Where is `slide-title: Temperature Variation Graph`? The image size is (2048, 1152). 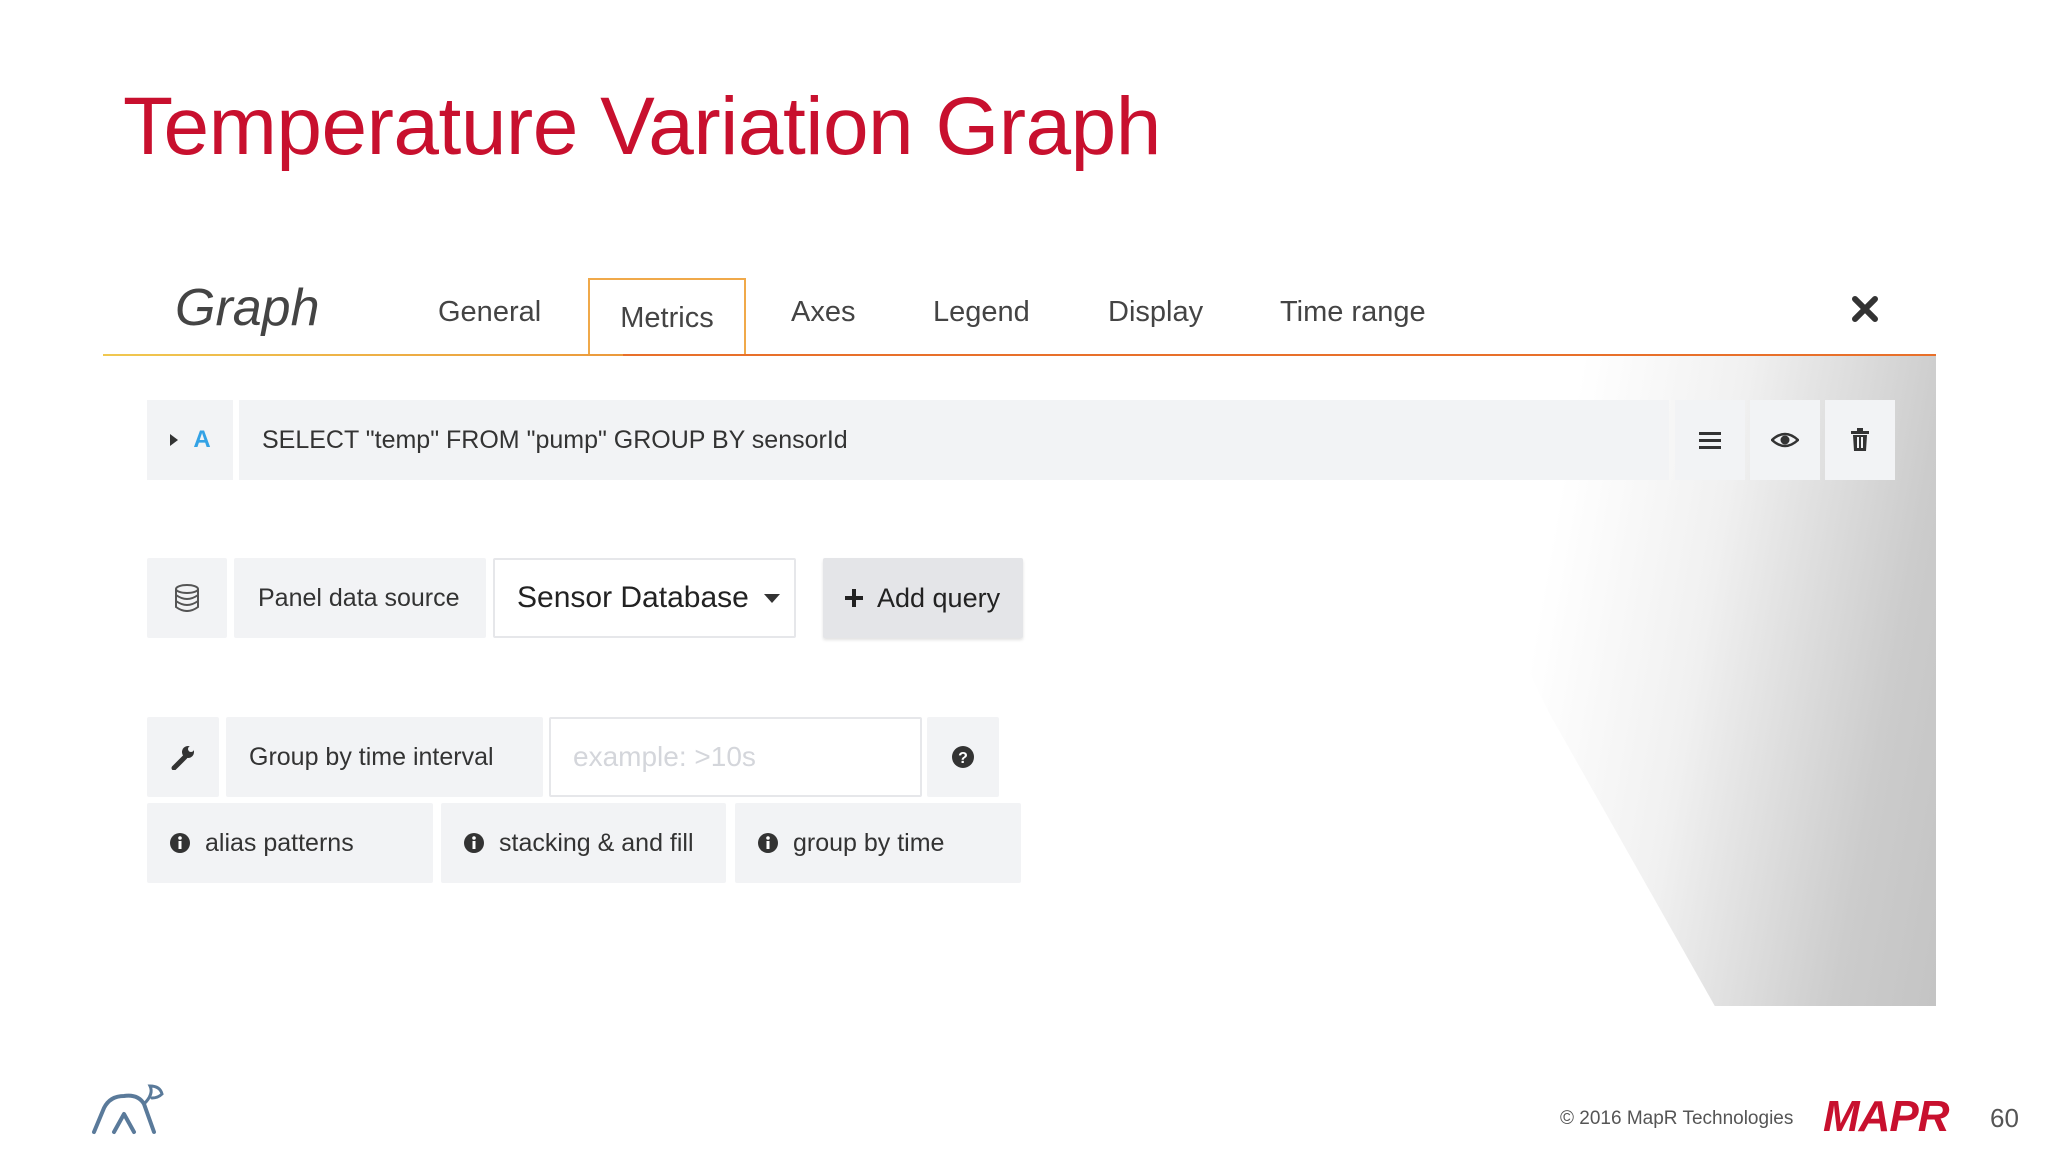
slide-title: Temperature Variation Graph is located at coordinates (642, 126).